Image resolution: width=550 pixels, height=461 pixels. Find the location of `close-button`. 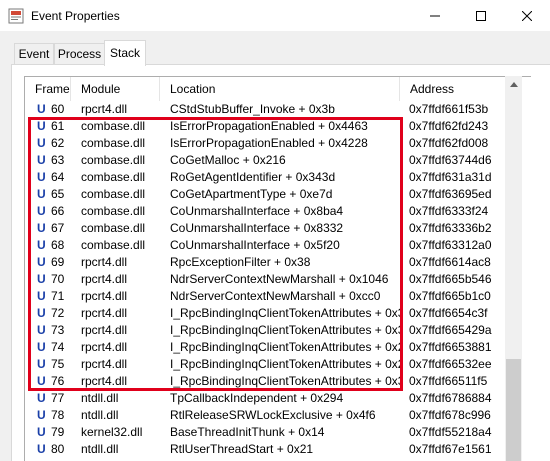

close-button is located at coordinates (527, 15).